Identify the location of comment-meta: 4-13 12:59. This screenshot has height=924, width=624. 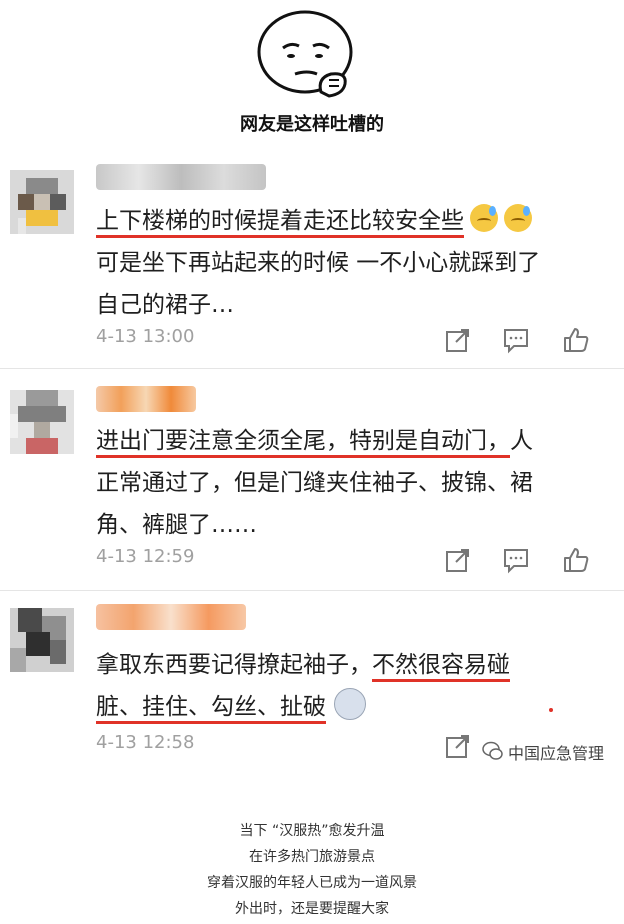
(350, 561).